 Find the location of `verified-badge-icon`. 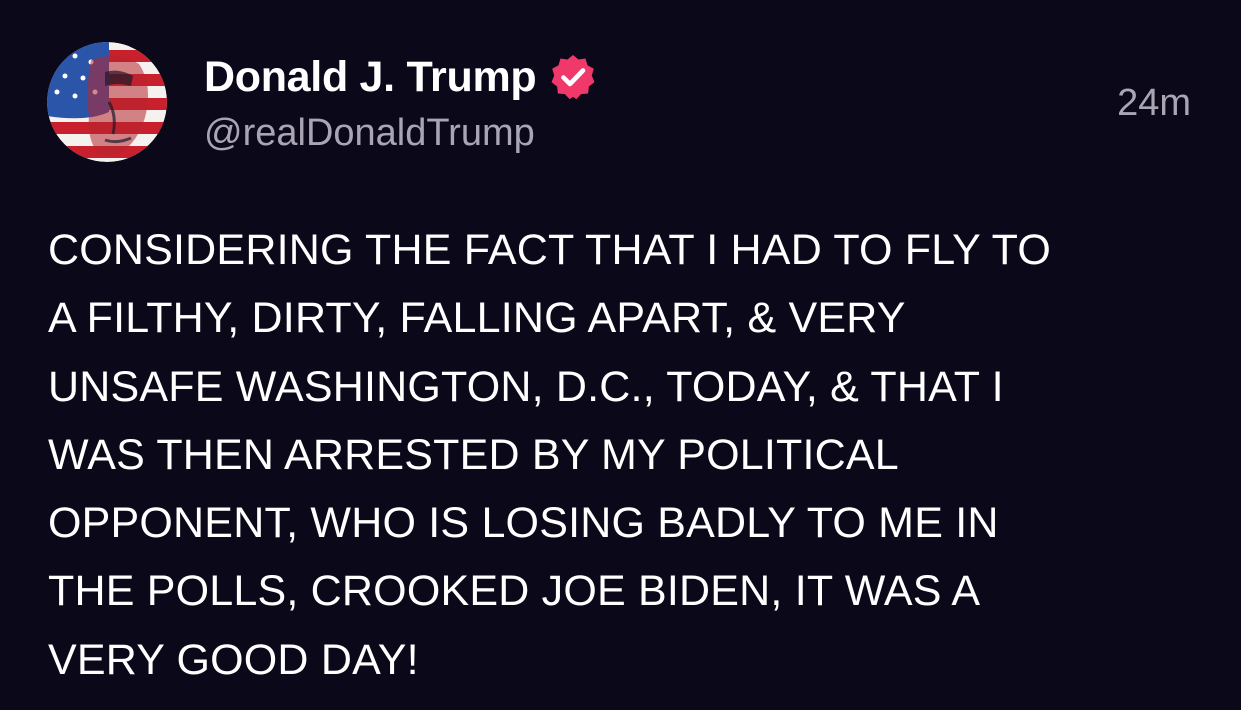

verified-badge-icon is located at coordinates (573, 77).